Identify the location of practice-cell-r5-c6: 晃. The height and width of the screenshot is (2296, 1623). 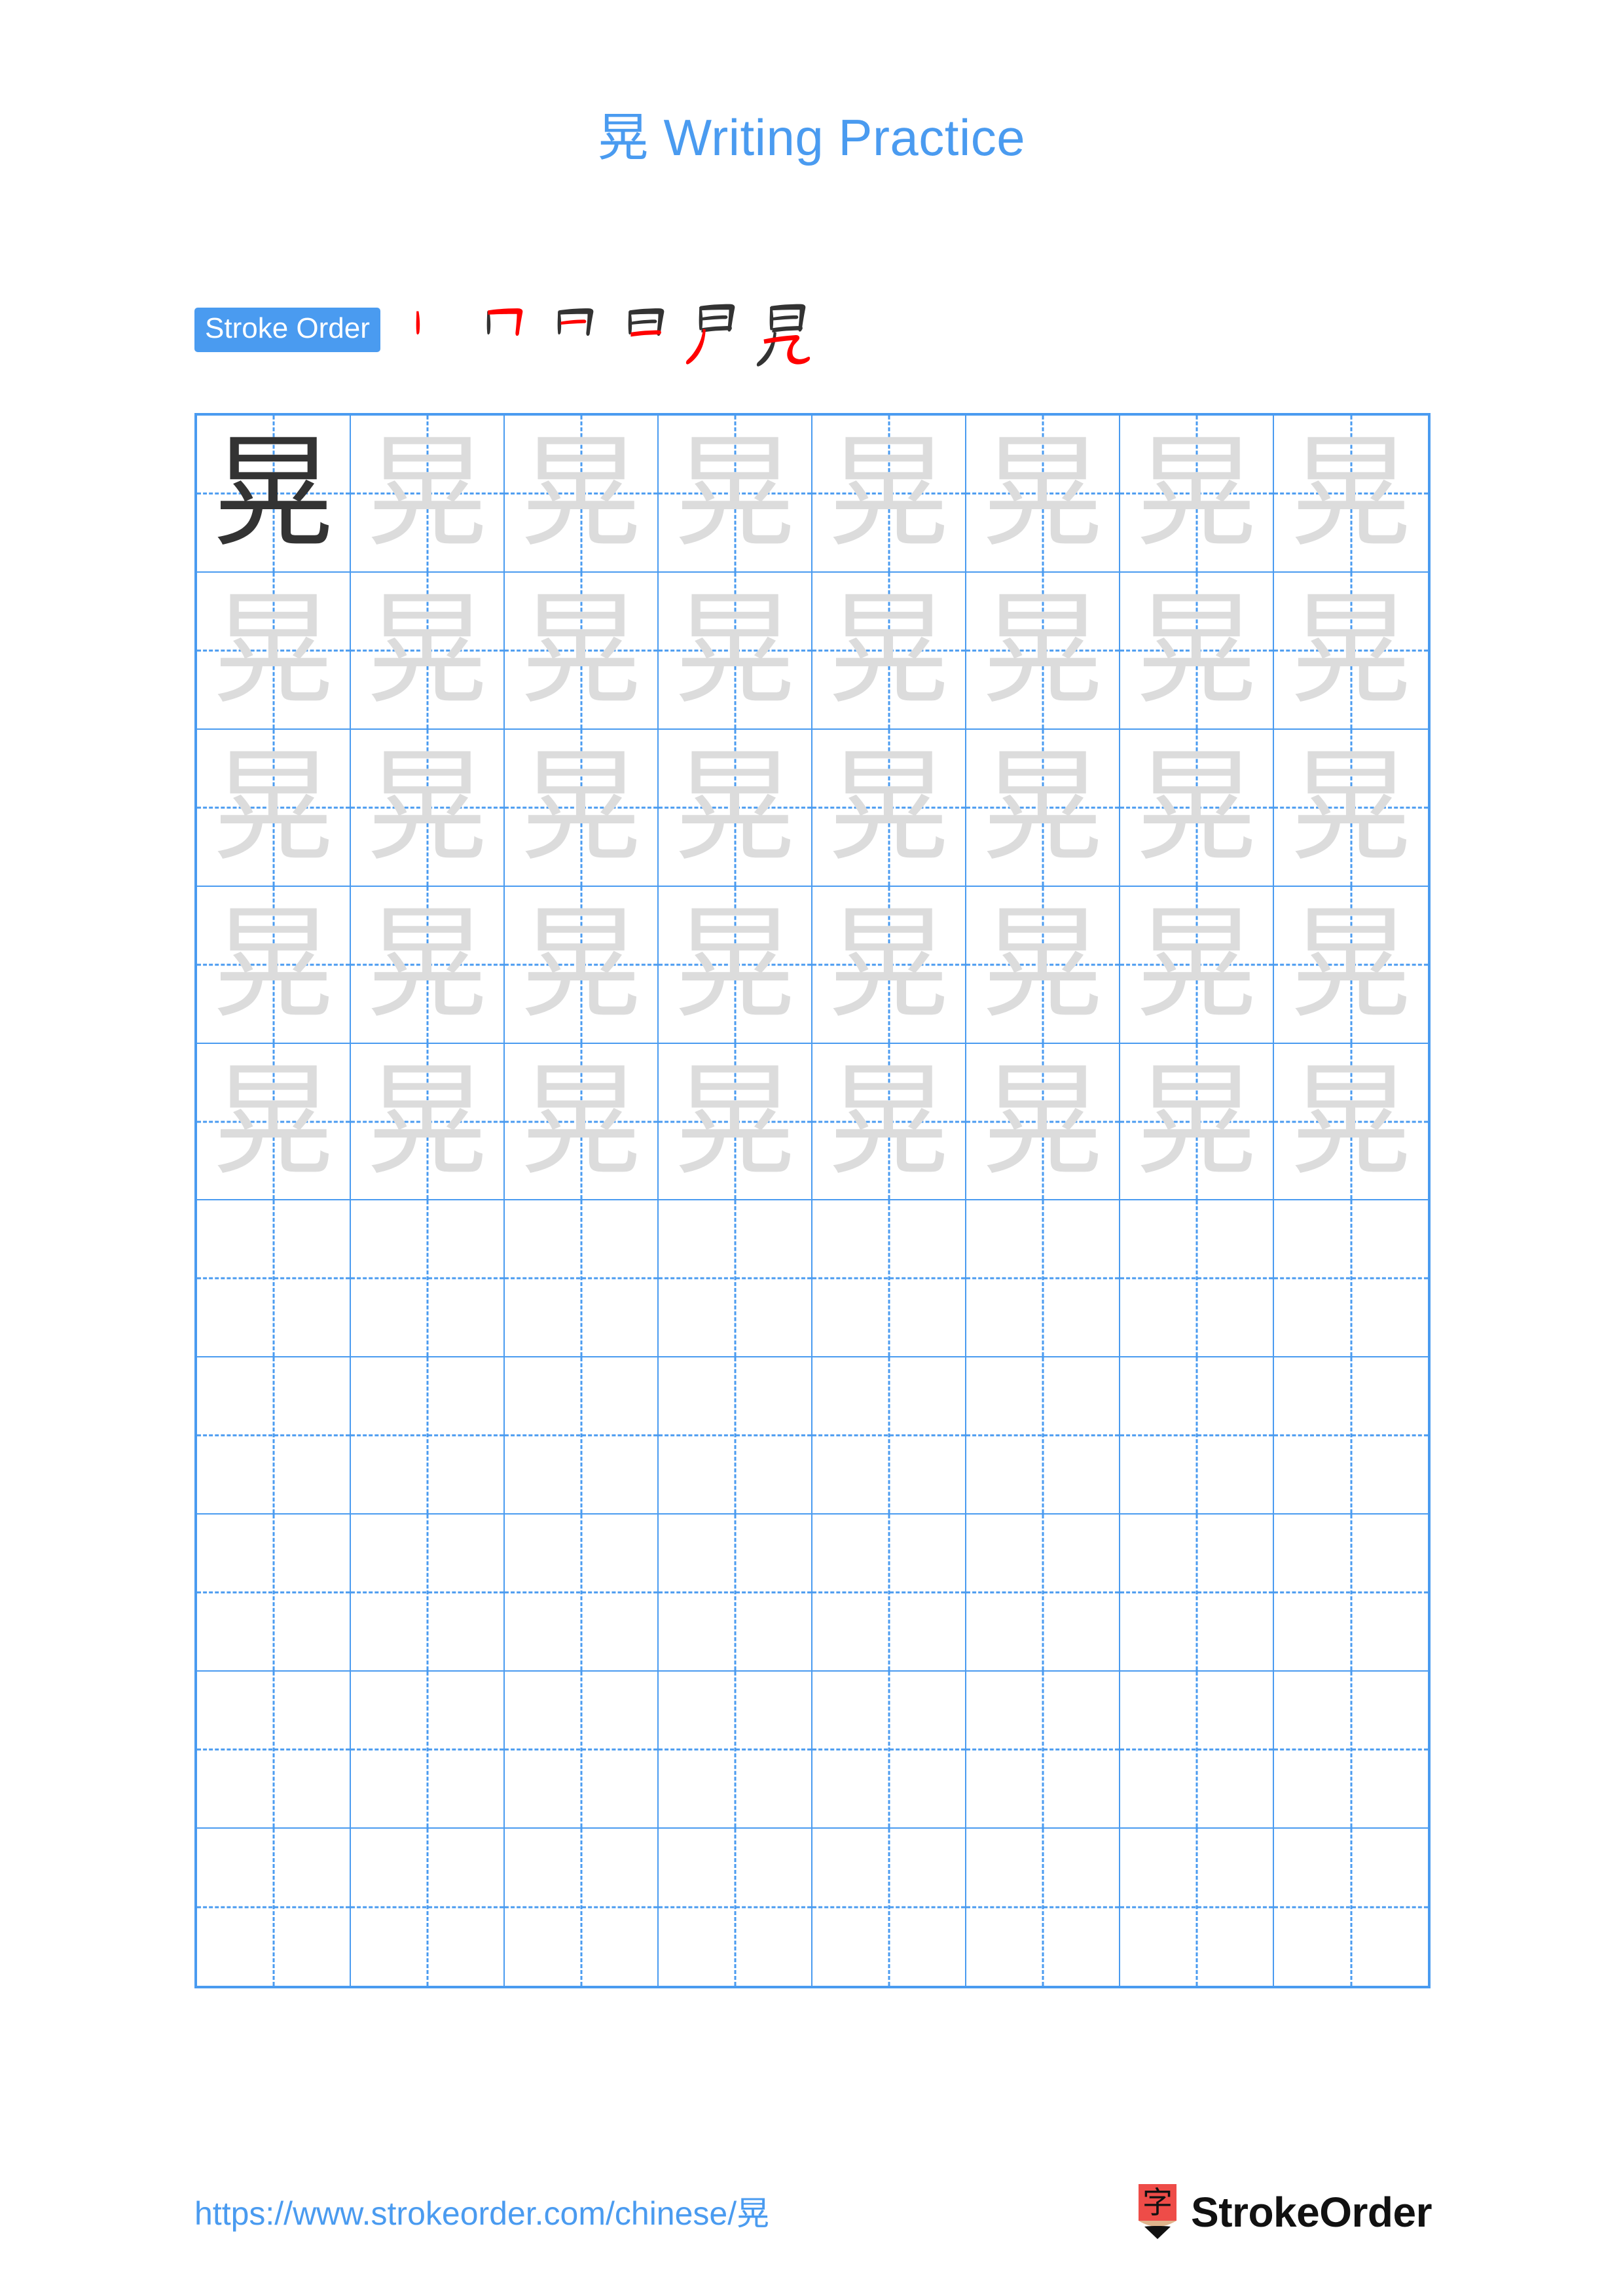
(1043, 1122).